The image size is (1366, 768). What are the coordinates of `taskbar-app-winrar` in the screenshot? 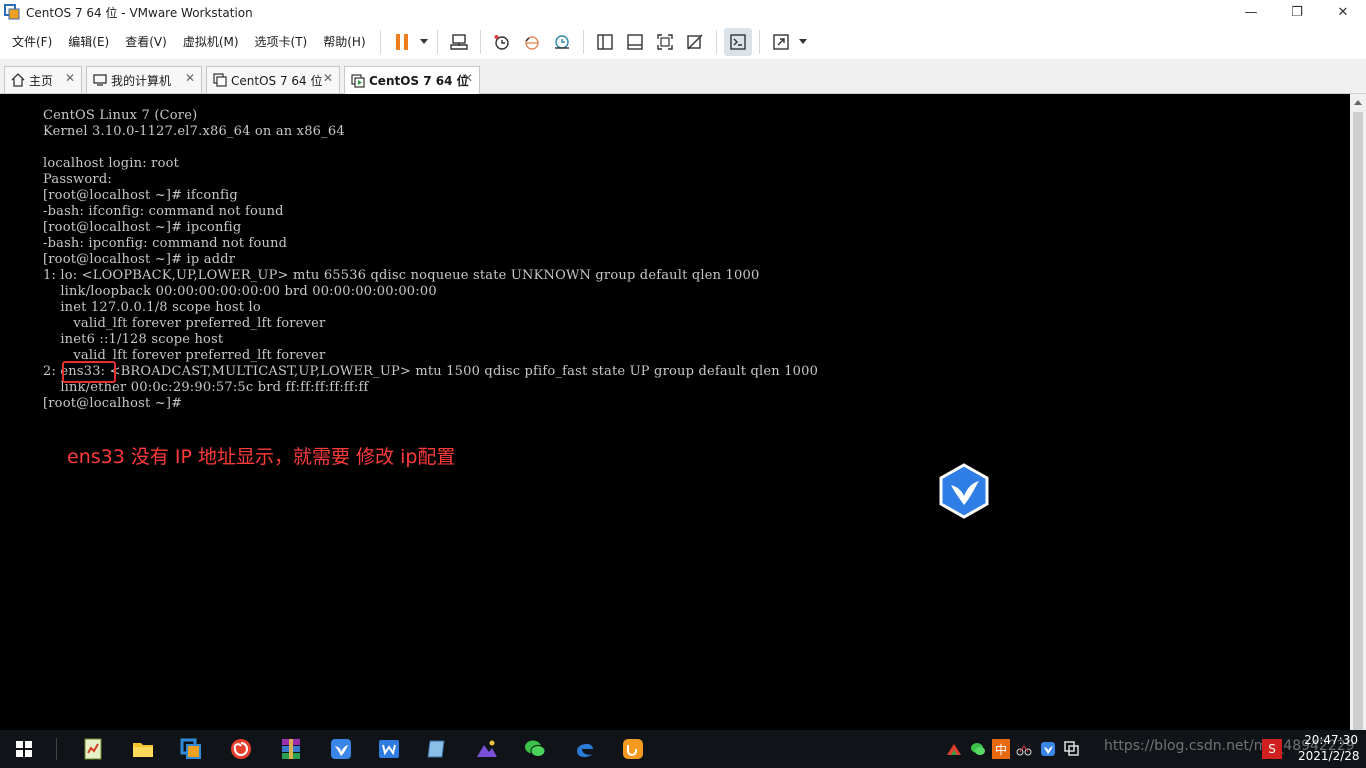 It's located at (291, 749).